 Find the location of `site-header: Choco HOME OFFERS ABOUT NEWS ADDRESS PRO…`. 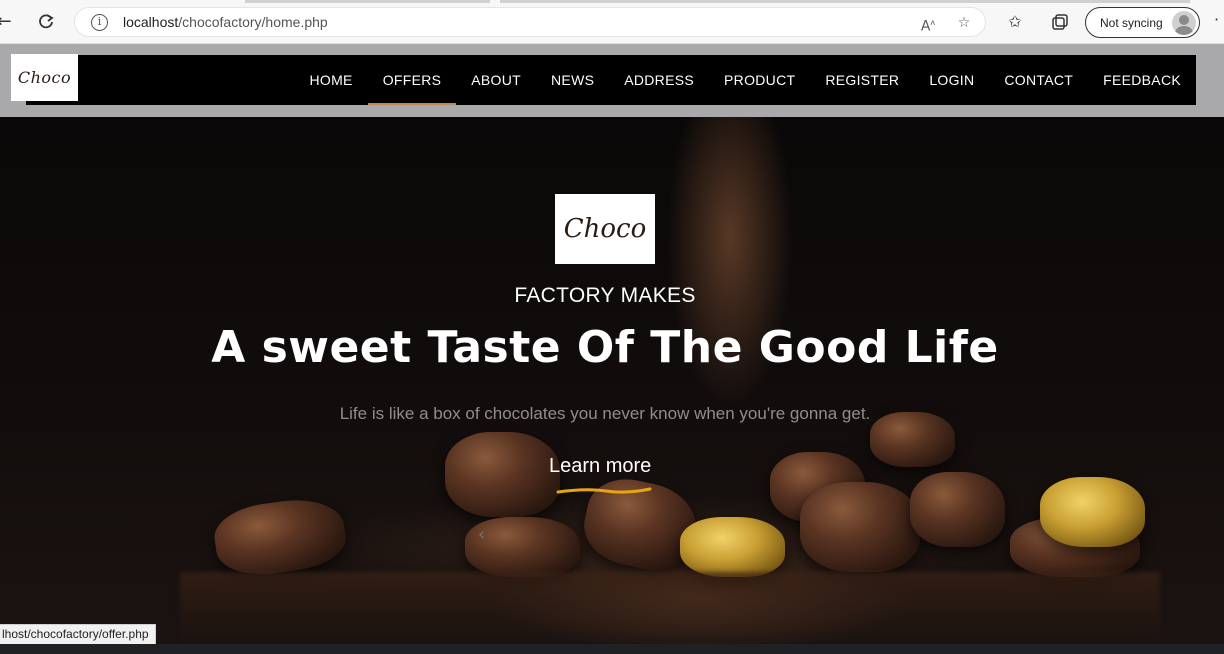

site-header: Choco HOME OFFERS ABOUT NEWS ADDRESS PRO… is located at coordinates (612, 80).